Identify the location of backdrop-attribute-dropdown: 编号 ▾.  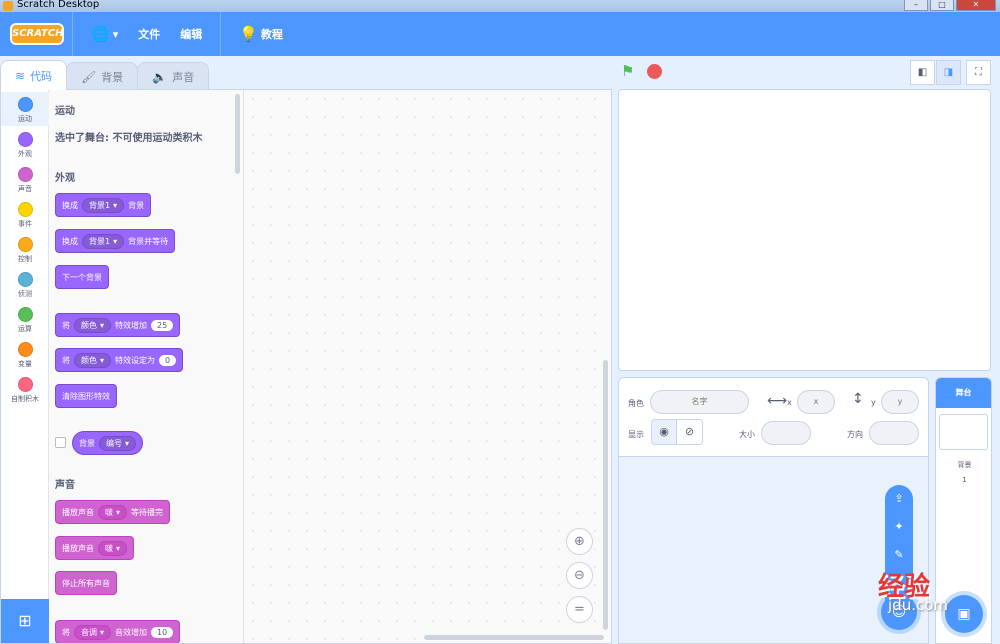
(118, 443).